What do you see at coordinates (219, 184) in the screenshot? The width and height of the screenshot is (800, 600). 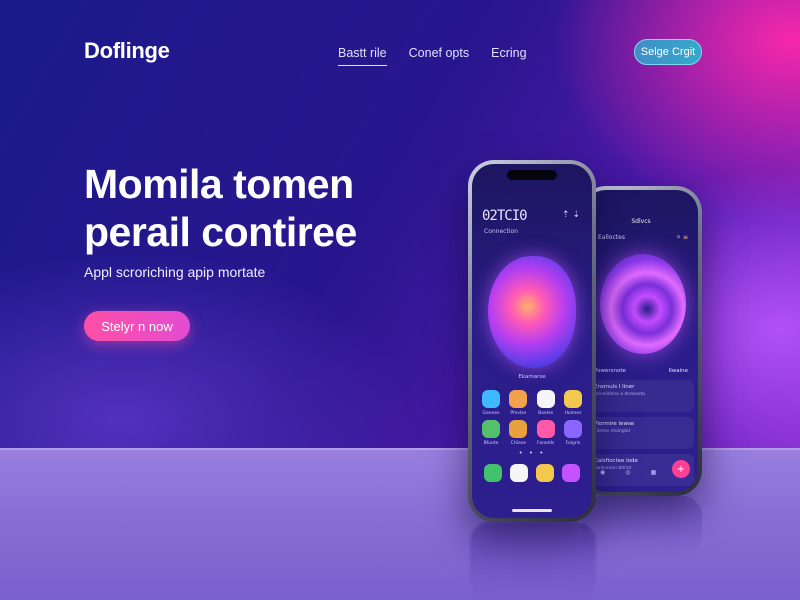 I see `hero-title-line1: Momila tomen` at bounding box center [219, 184].